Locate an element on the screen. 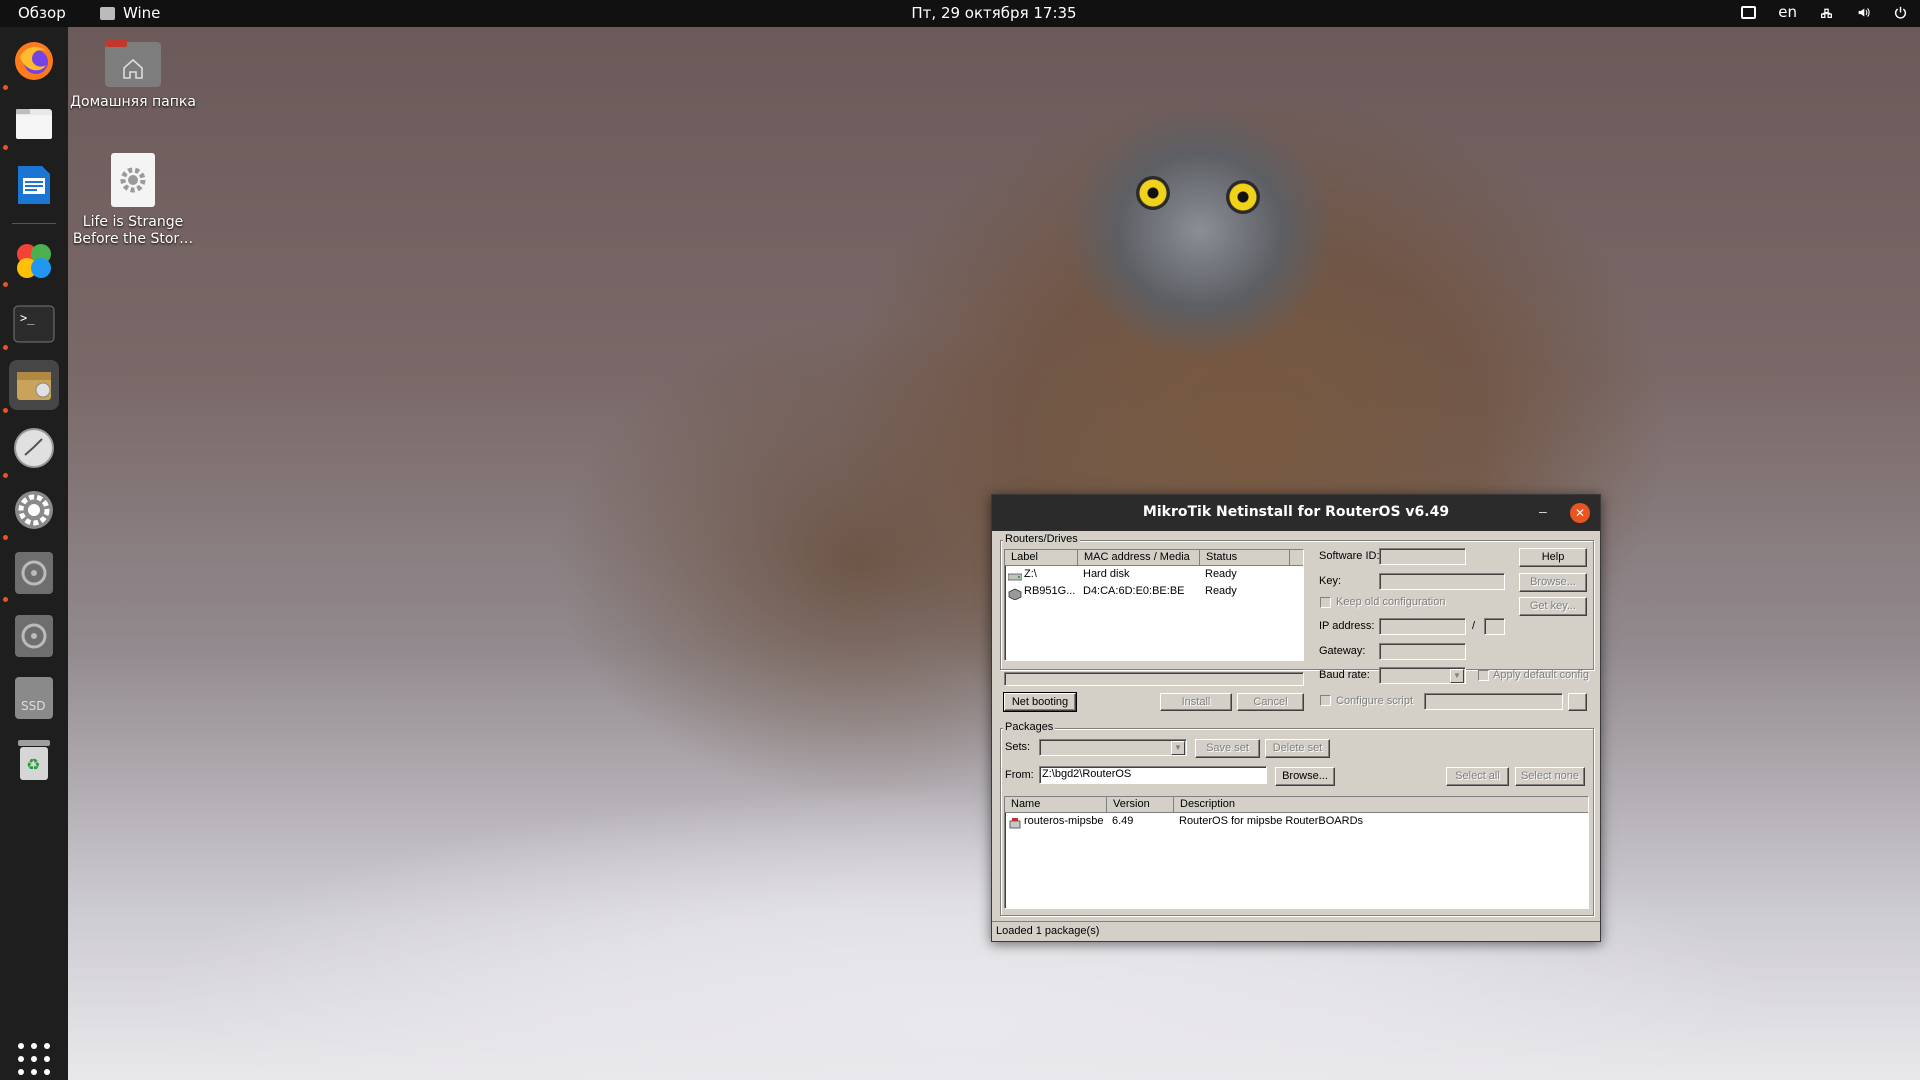 The height and width of the screenshot is (1080, 1920). from-label: From: is located at coordinates (1019, 775).